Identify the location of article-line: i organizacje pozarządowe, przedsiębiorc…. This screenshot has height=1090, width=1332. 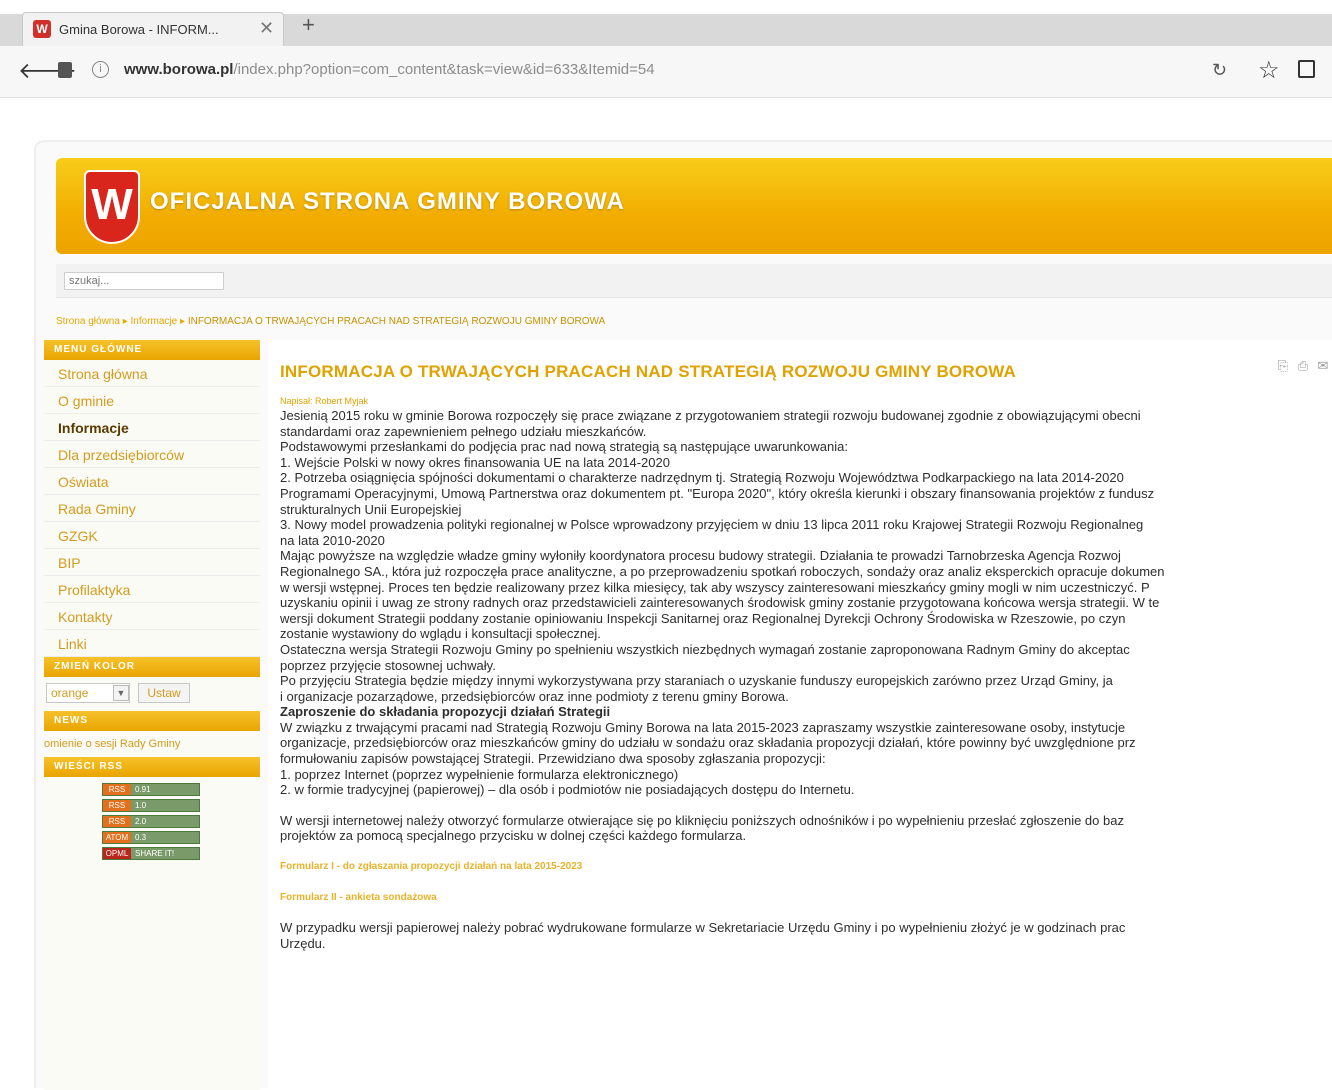
(534, 696).